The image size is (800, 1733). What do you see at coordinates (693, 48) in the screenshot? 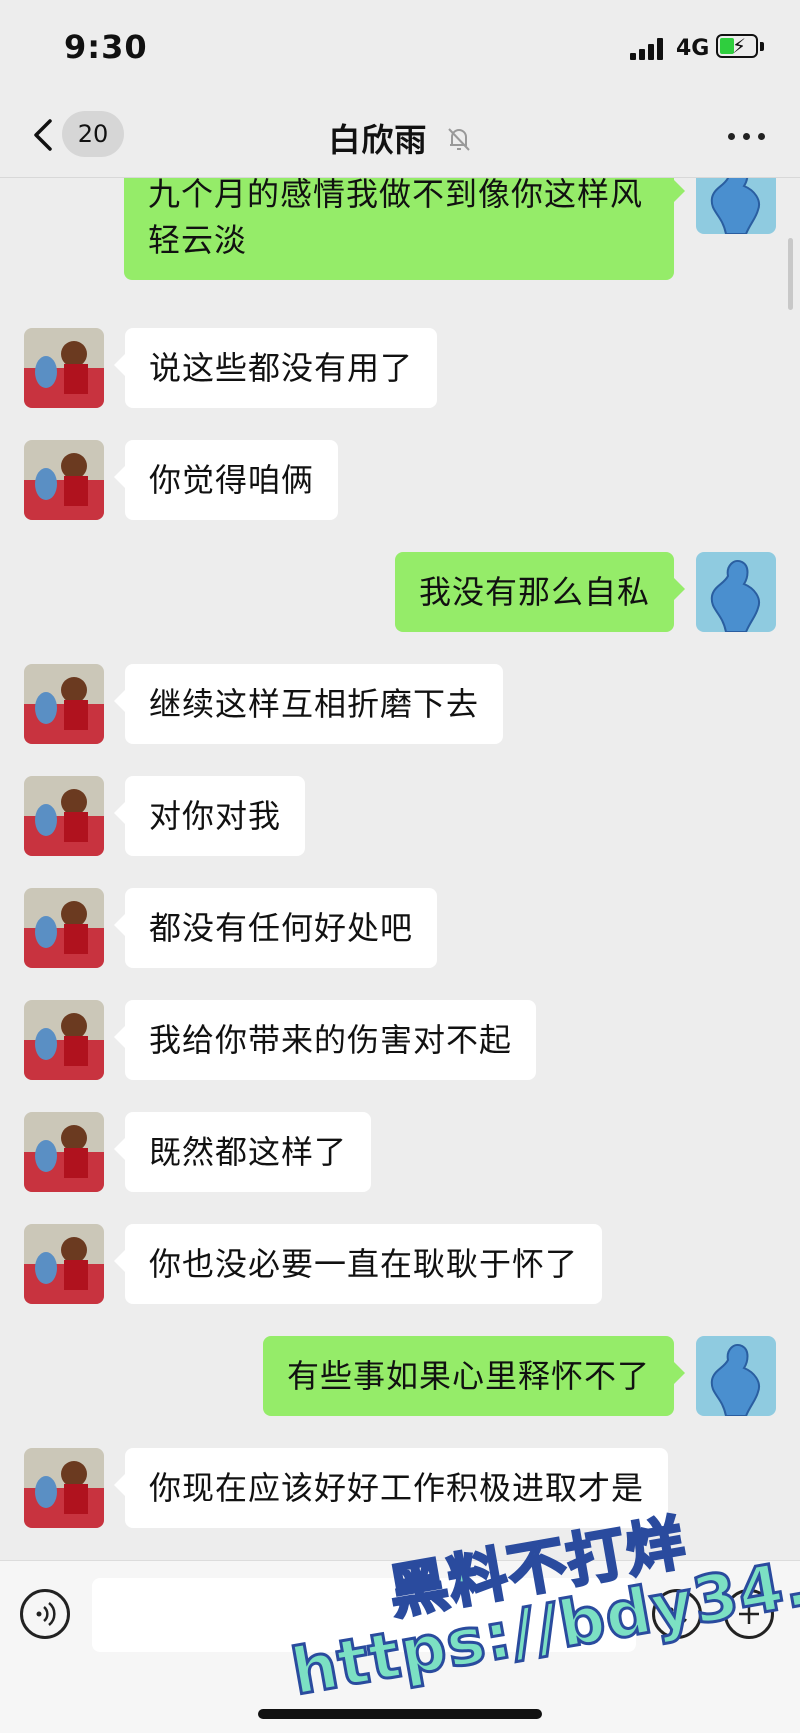
I see `network-type: 4G` at bounding box center [693, 48].